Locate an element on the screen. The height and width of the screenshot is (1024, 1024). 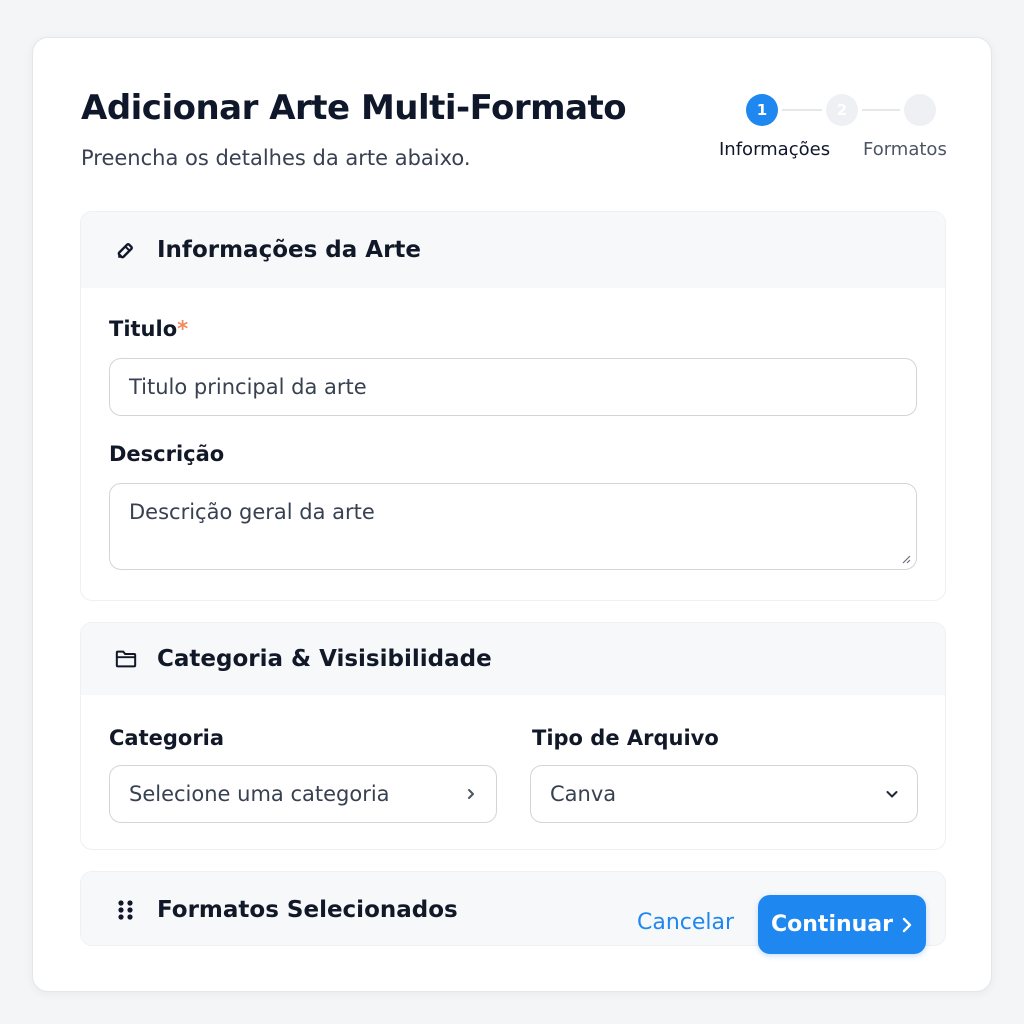
category-field-label: Categoria is located at coordinates (167, 738).